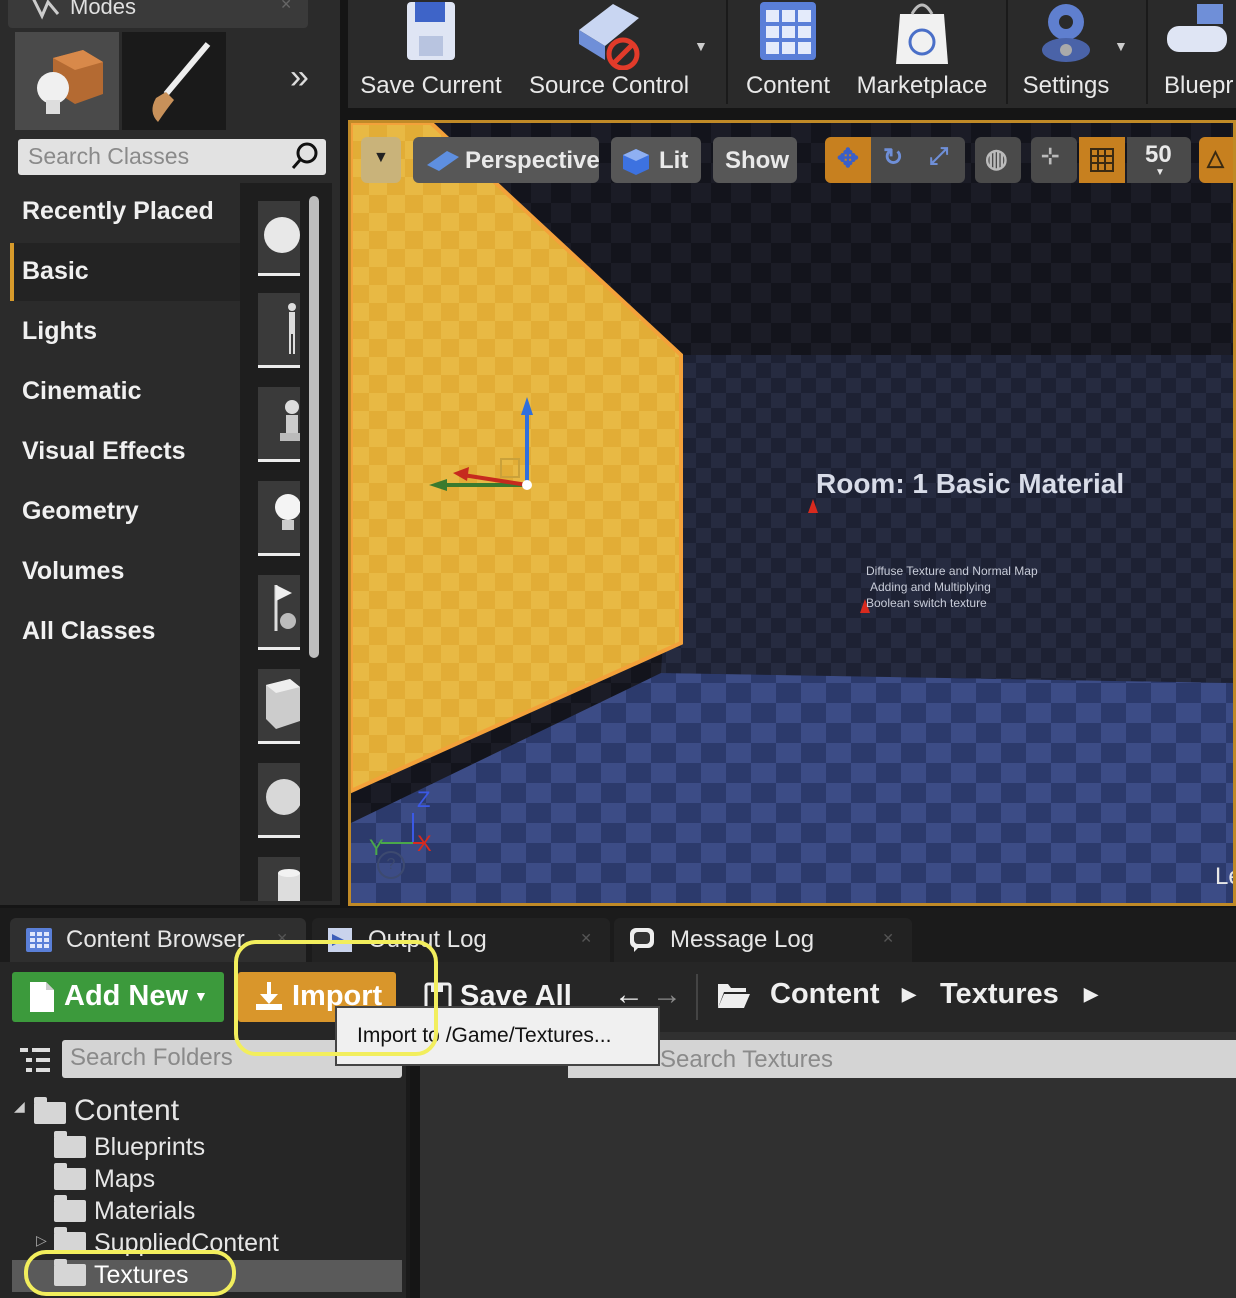 This screenshot has width=1236, height=1298. Describe the element at coordinates (431, 31) in the screenshot. I see `floppy-disk-icon` at that location.